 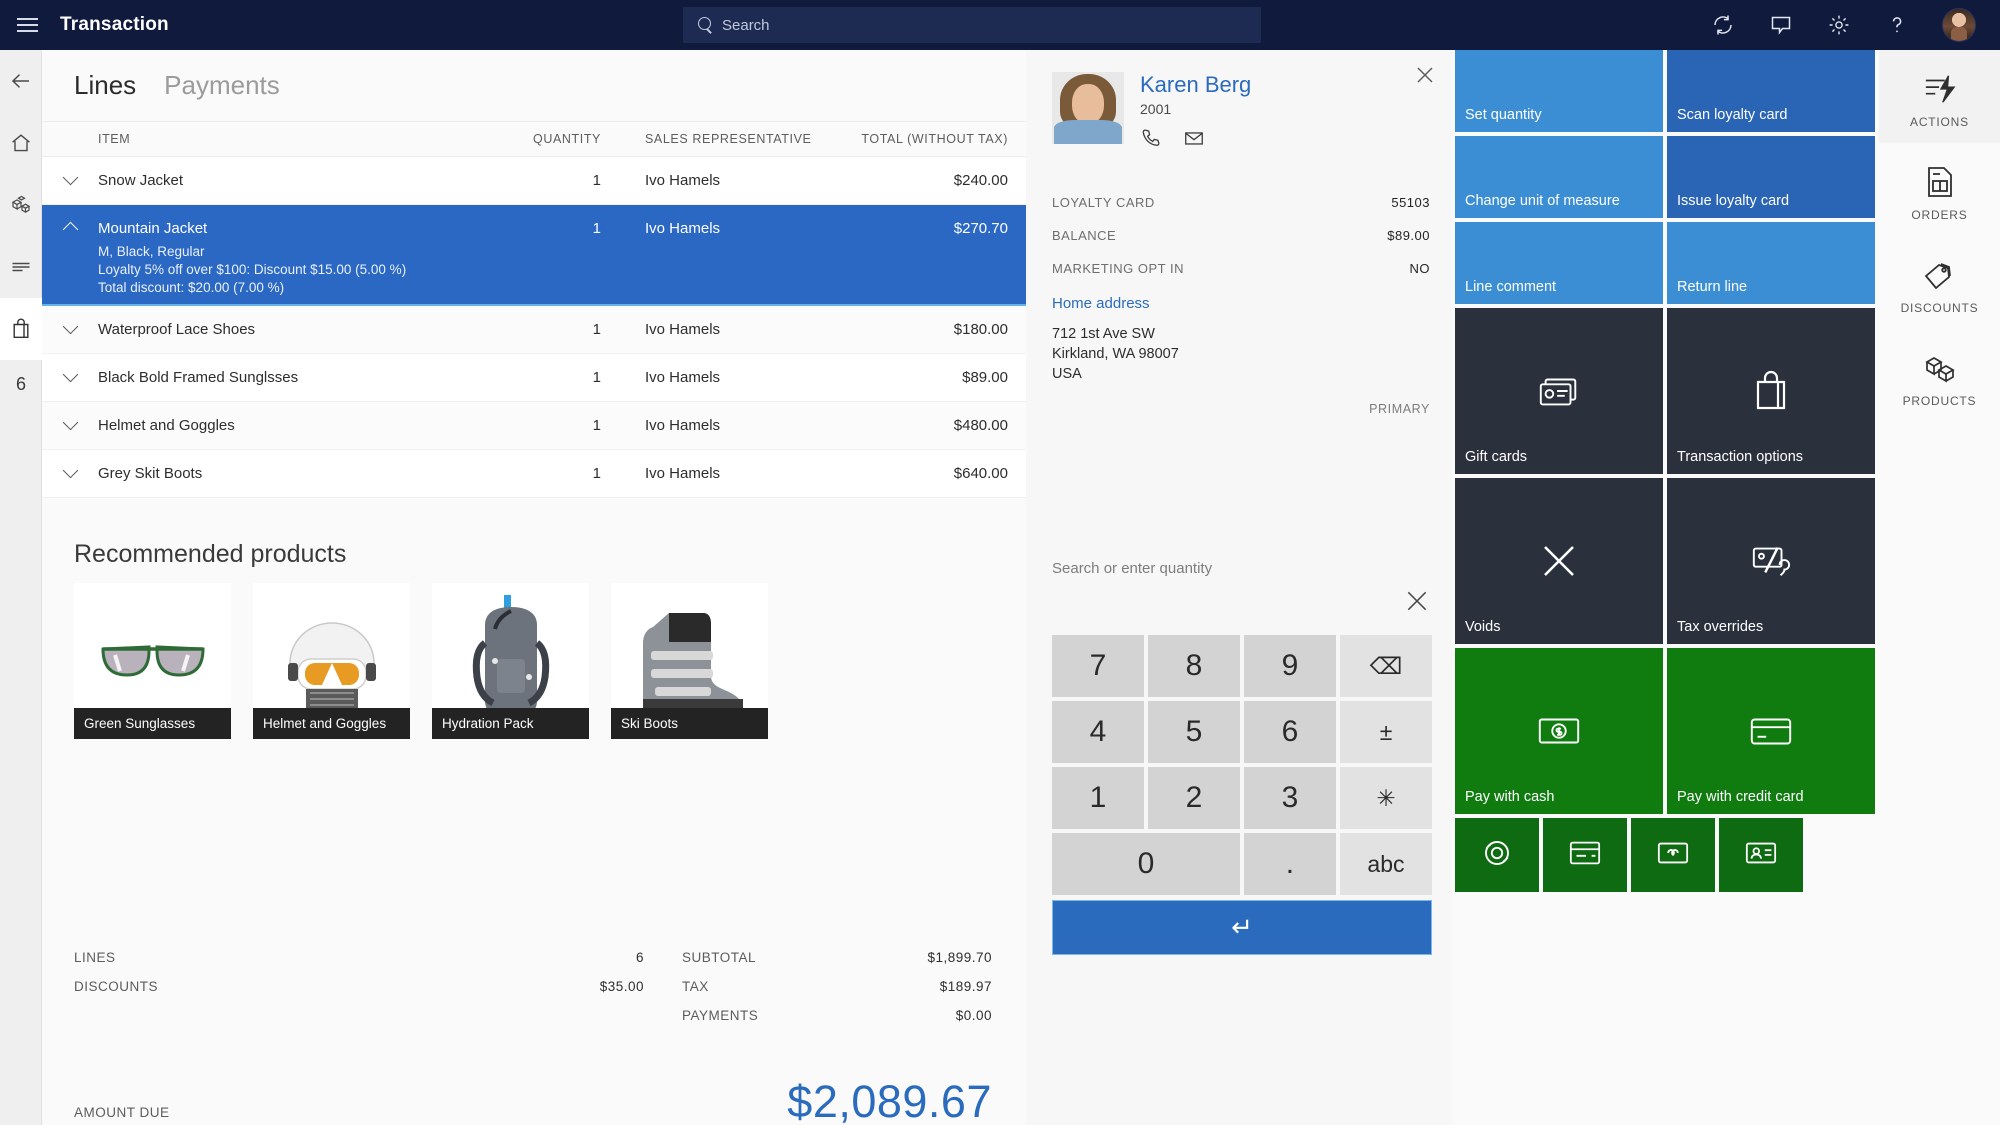 I want to click on tile-line-comment: Line comment, so click(x=1559, y=263).